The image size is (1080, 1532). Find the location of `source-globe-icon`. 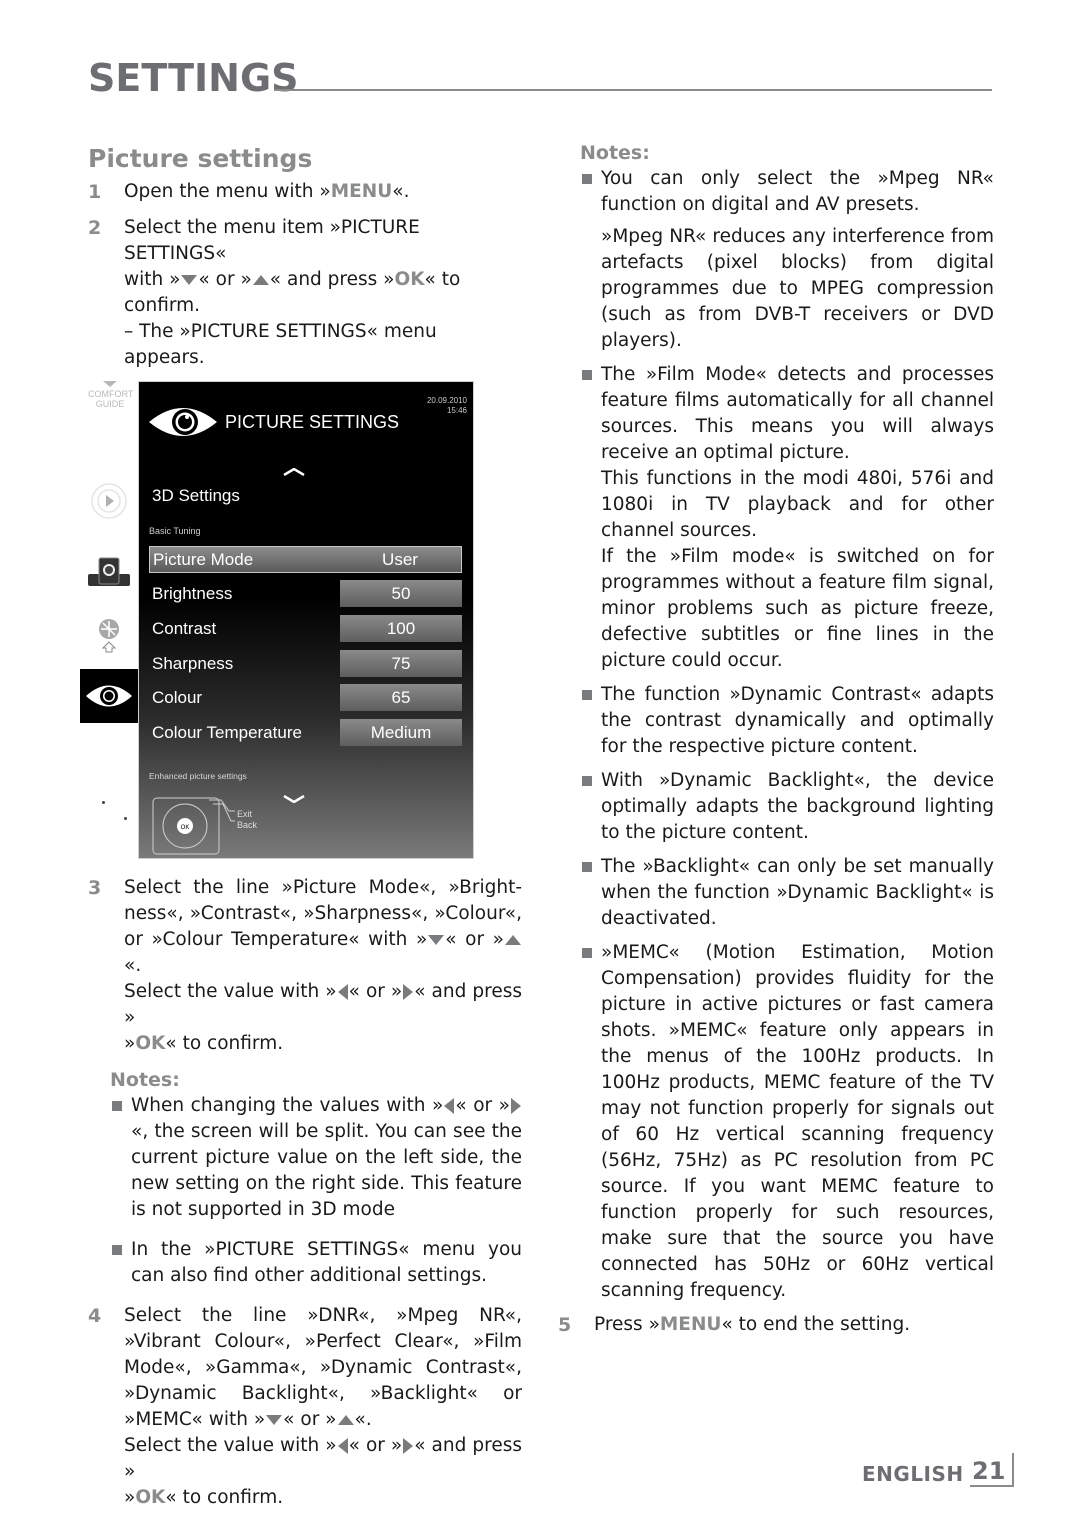

source-globe-icon is located at coordinates (109, 571).